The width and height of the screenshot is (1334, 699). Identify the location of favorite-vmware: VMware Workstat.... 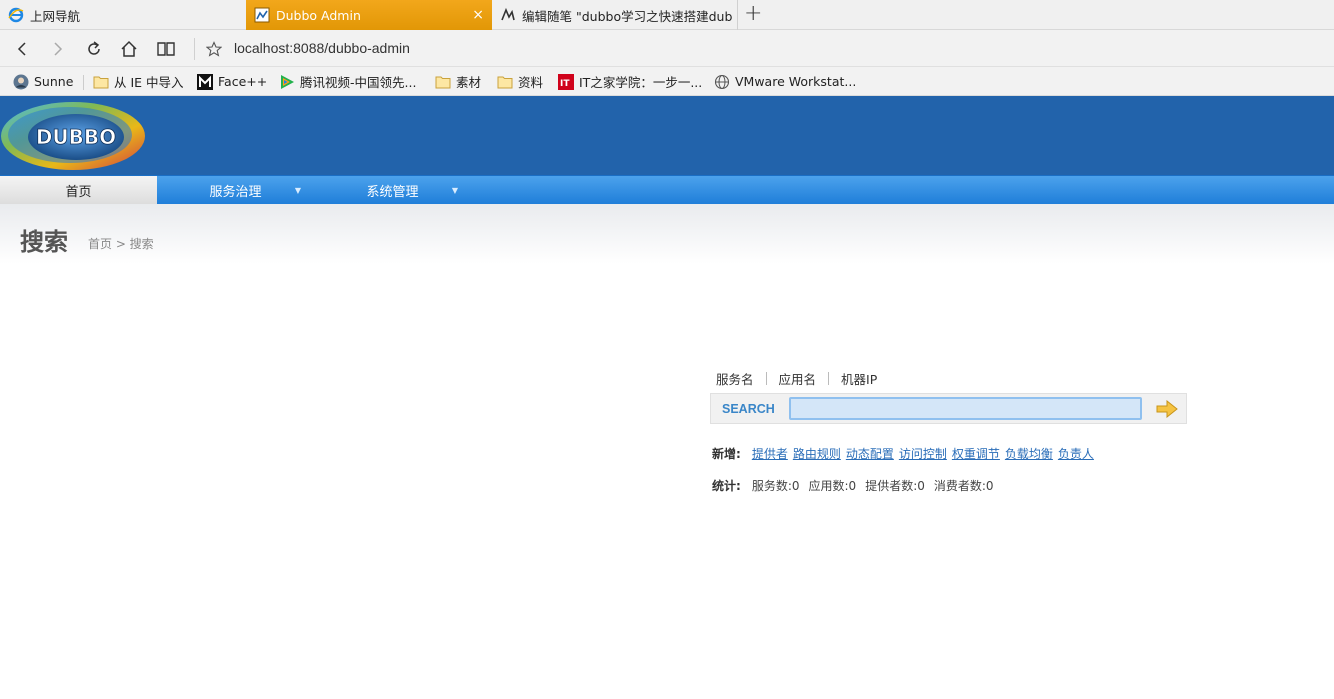
(785, 81).